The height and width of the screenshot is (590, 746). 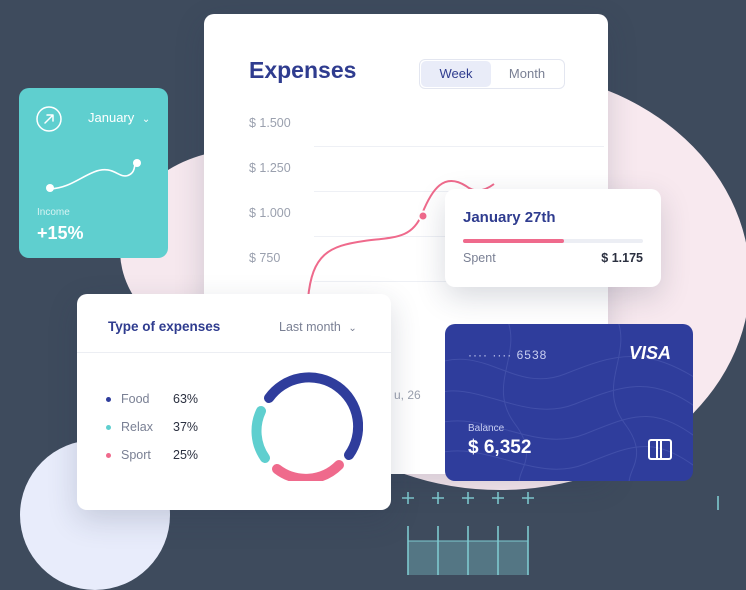 What do you see at coordinates (186, 399) in the screenshot?
I see `legend-percent: 63%` at bounding box center [186, 399].